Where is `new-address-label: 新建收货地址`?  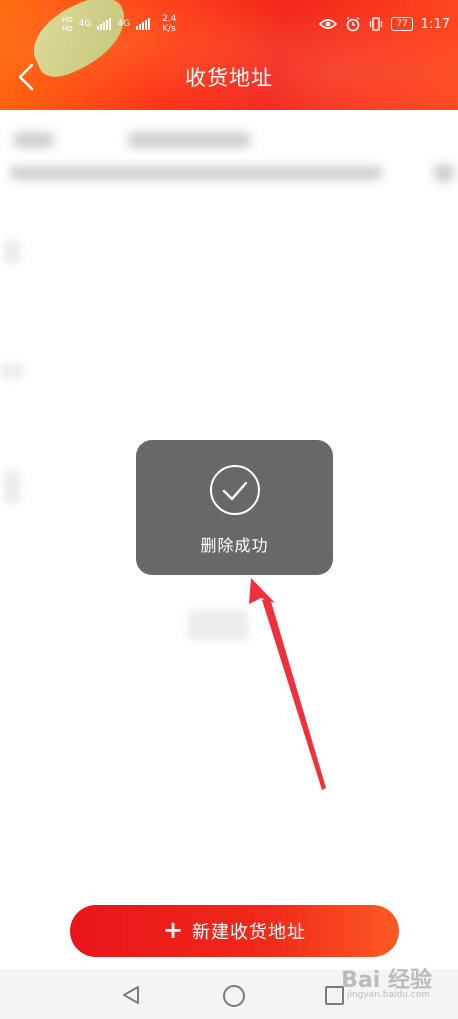 new-address-label: 新建收货地址 is located at coordinates (249, 932).